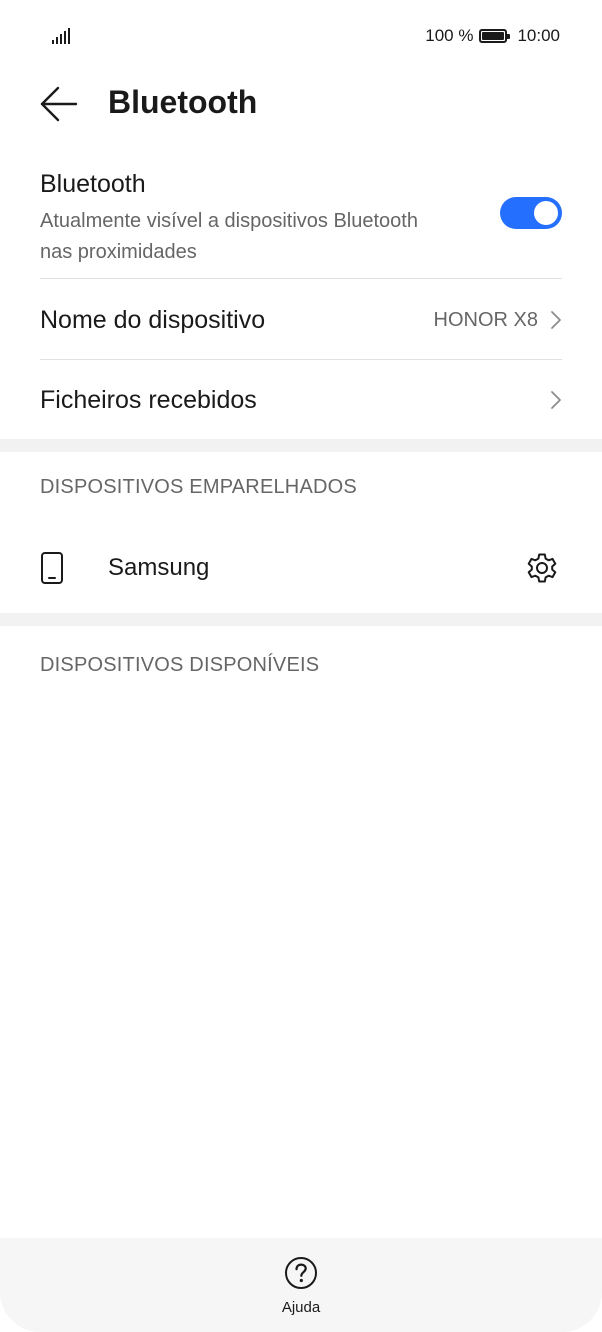 The image size is (602, 1332). What do you see at coordinates (93, 184) in the screenshot?
I see `bluetooth-title: Bluetooth` at bounding box center [93, 184].